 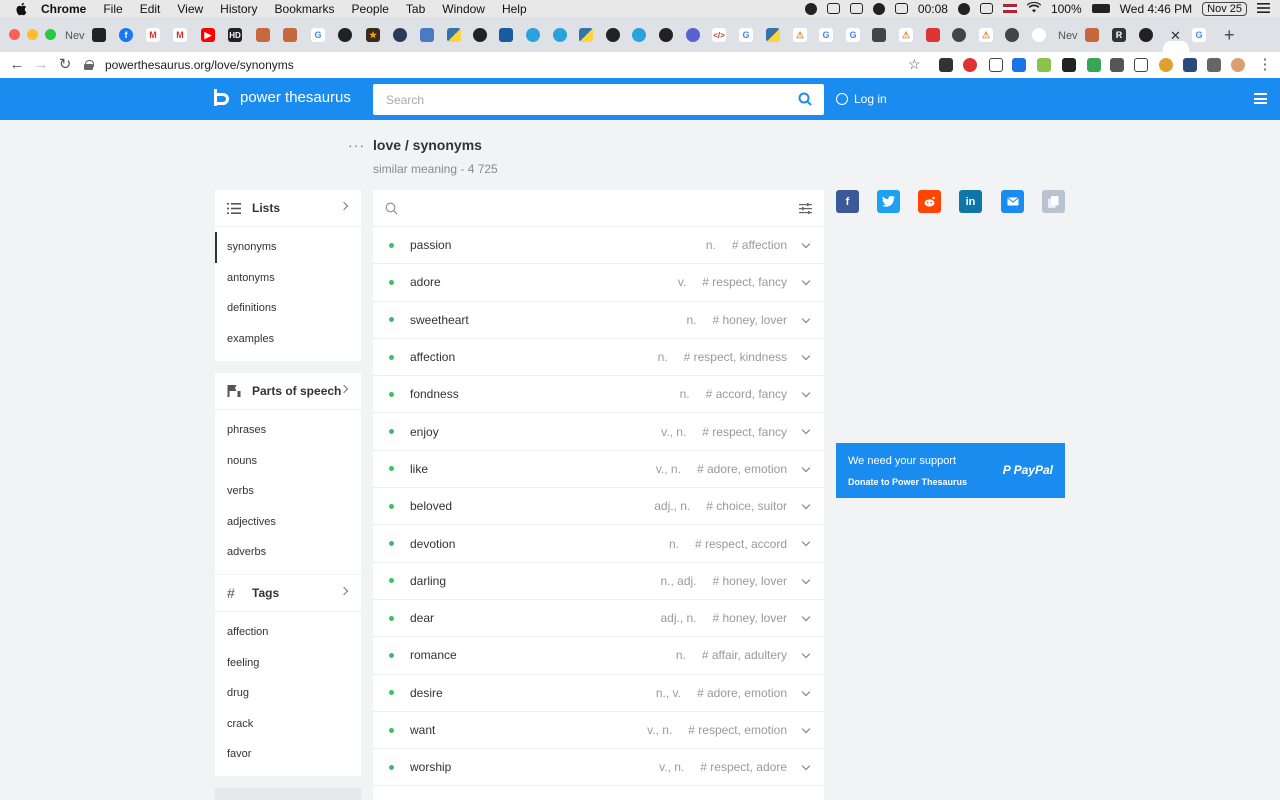 I want to click on donate-link: Donate to Power Thesaurus, so click(x=907, y=482).